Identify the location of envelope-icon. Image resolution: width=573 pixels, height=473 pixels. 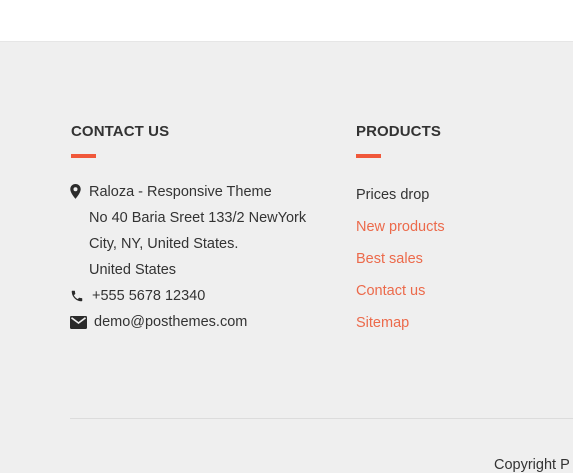
(78, 322).